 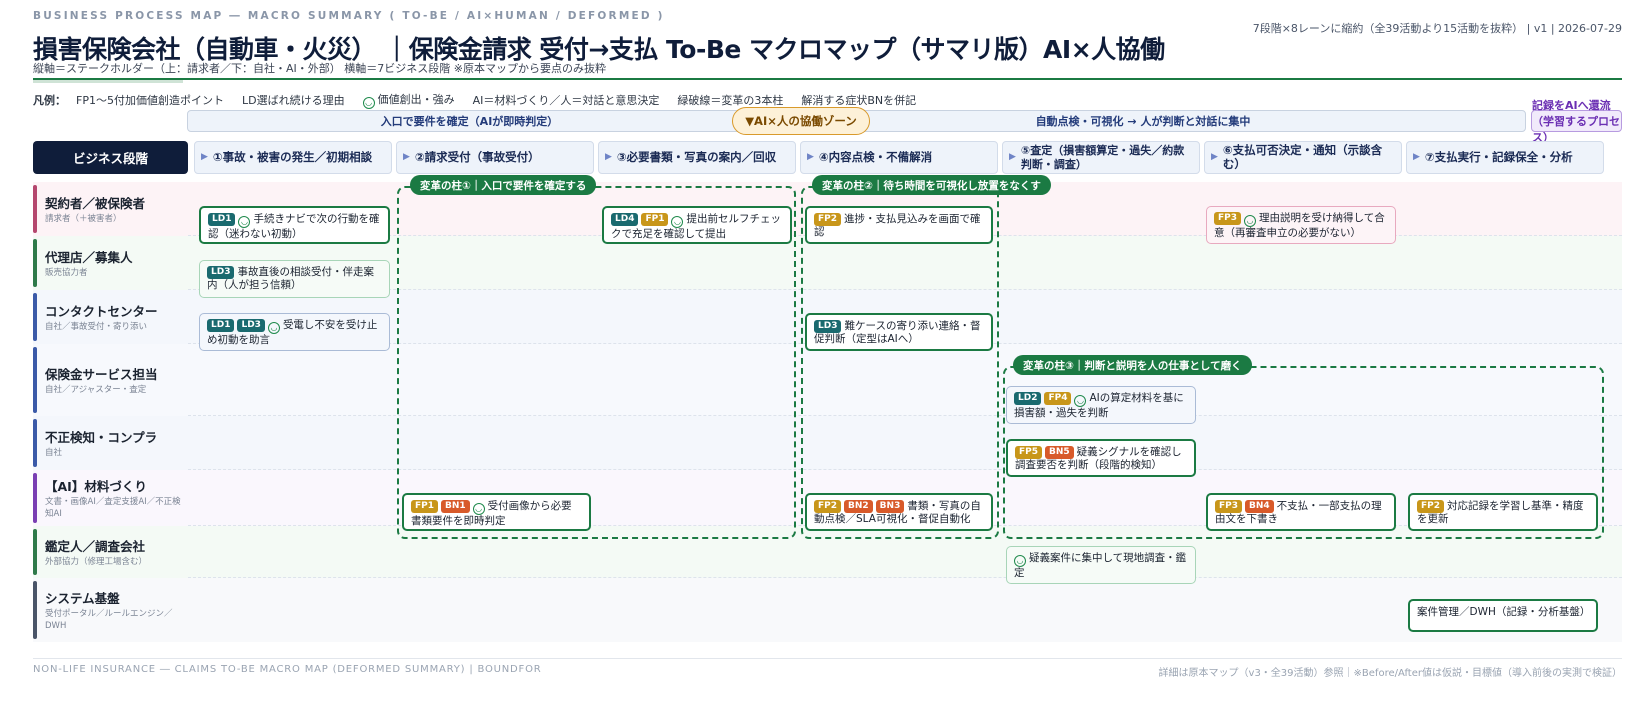 I want to click on header-rule, so click(x=827, y=79).